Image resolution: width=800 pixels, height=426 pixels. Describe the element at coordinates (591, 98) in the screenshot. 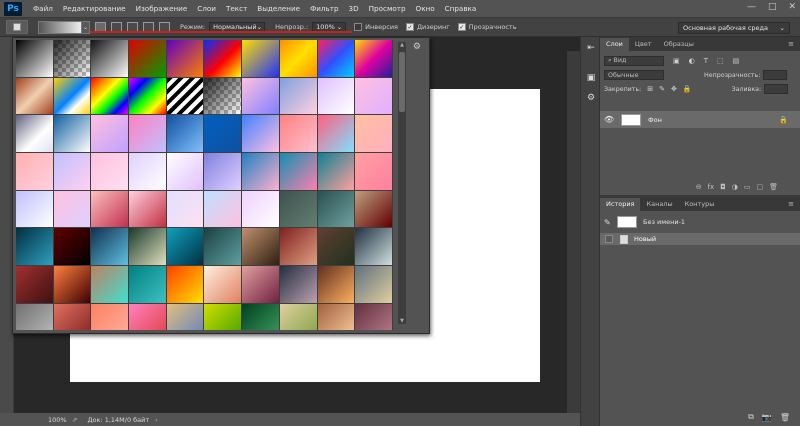

I see `properties-dock-icon: ⚙` at that location.